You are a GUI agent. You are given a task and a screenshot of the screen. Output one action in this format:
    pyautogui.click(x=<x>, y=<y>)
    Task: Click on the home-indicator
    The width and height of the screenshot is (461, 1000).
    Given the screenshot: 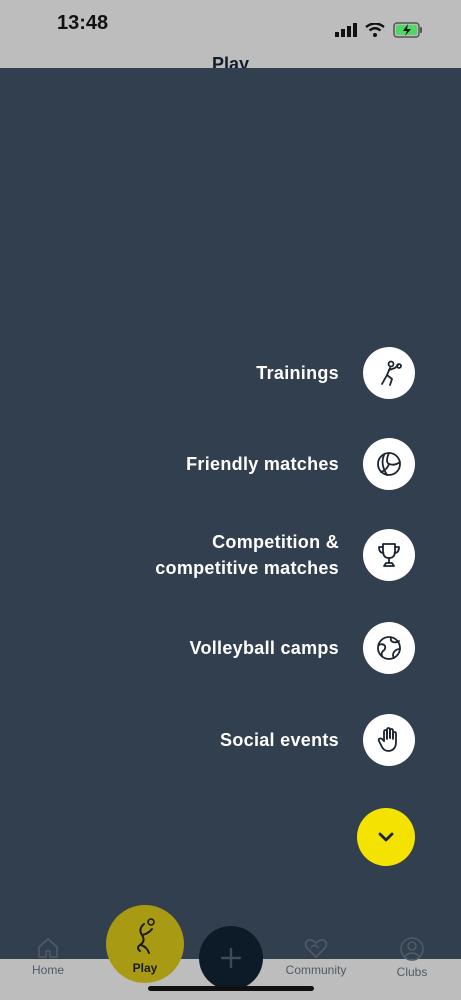 What is the action you would take?
    pyautogui.click(x=231, y=988)
    